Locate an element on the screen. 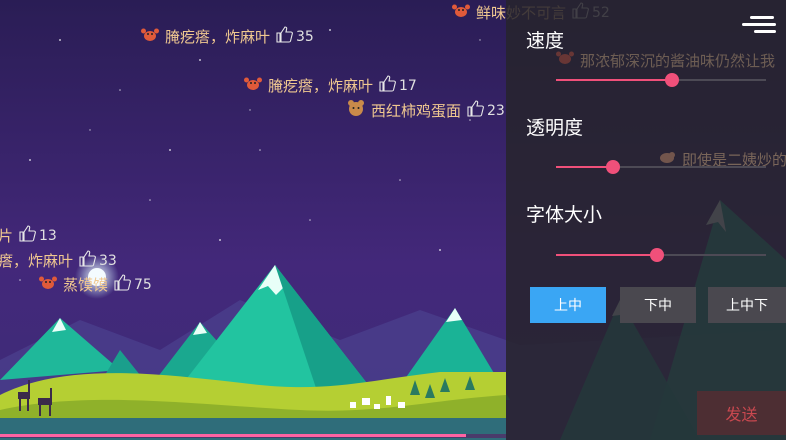 The image size is (786, 440). position-all-button: 上中下 is located at coordinates (747, 305).